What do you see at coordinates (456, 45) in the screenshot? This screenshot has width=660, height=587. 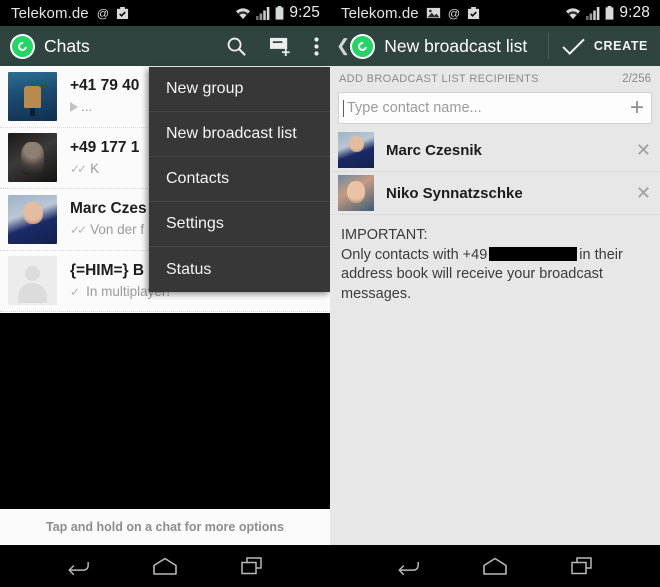 I see `page-title: New broadcast list` at bounding box center [456, 45].